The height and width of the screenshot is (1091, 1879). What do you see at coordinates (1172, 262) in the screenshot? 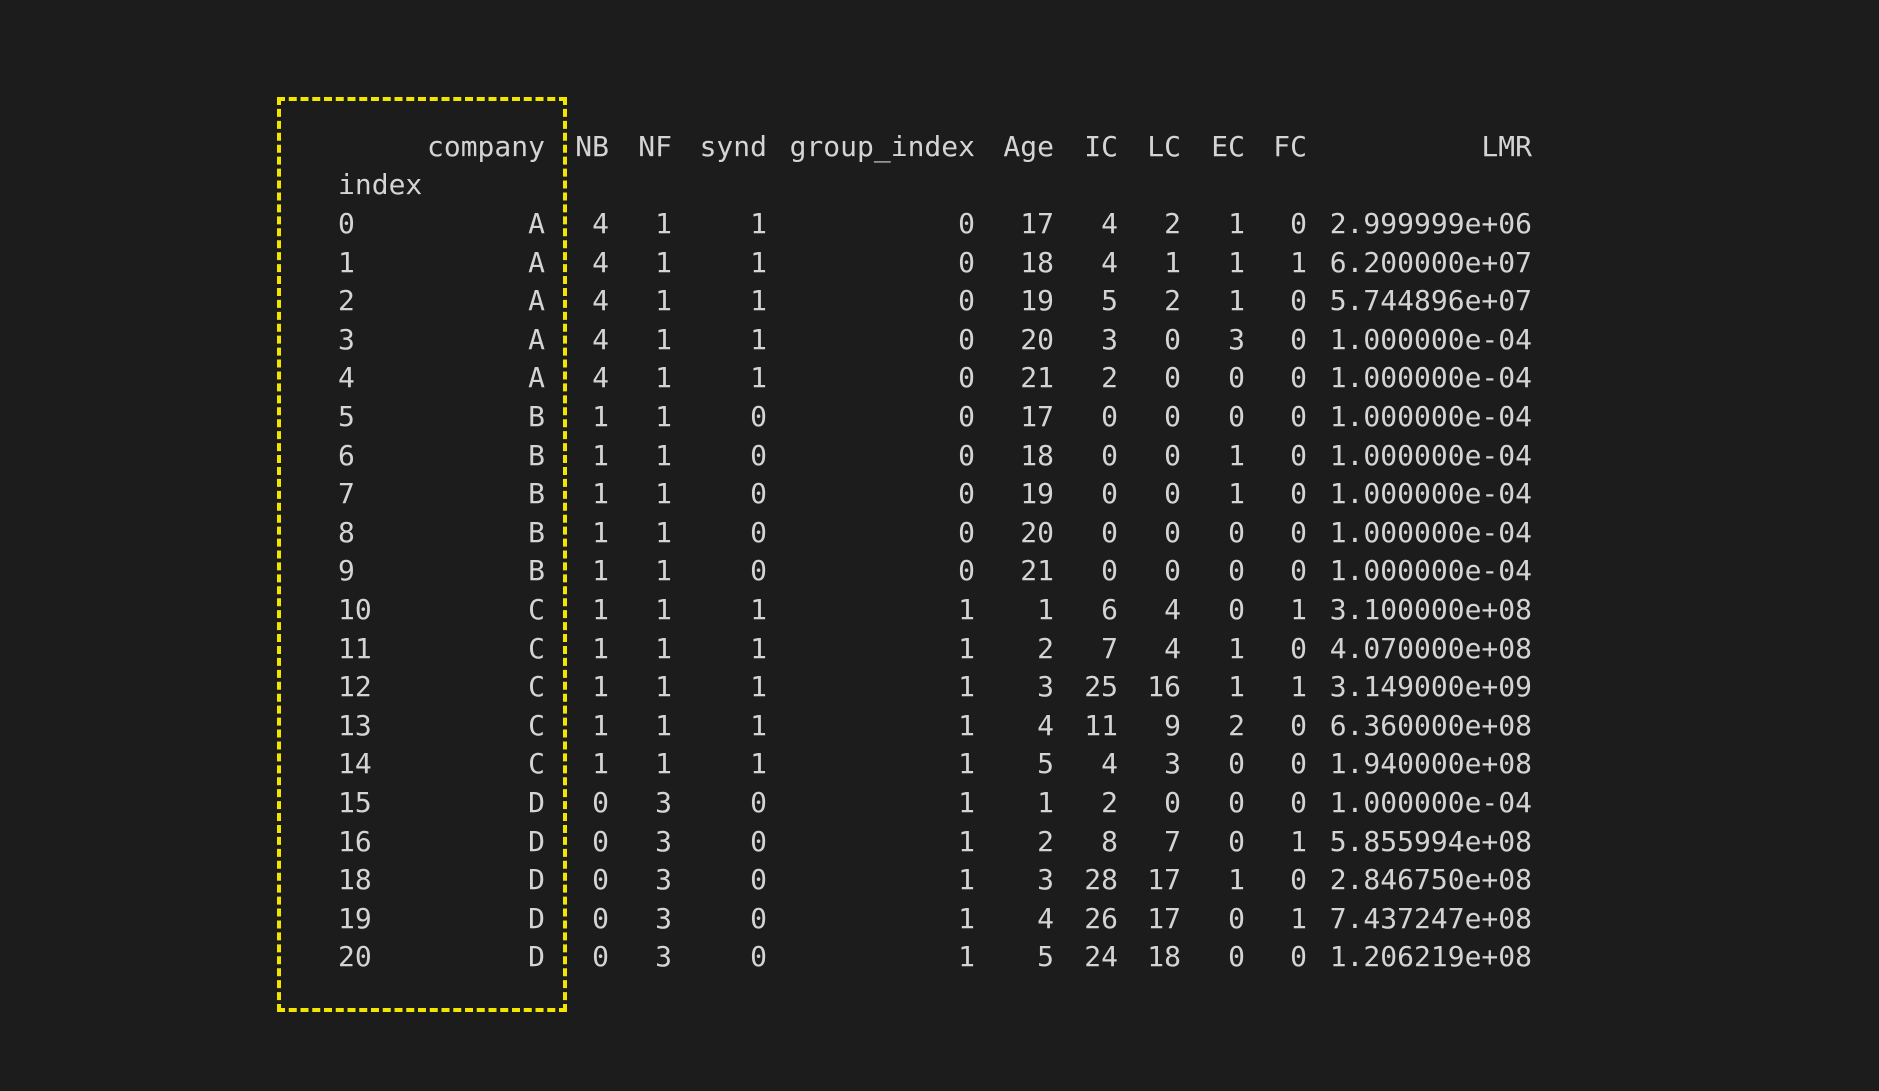
I see `cell-lc: 1` at bounding box center [1172, 262].